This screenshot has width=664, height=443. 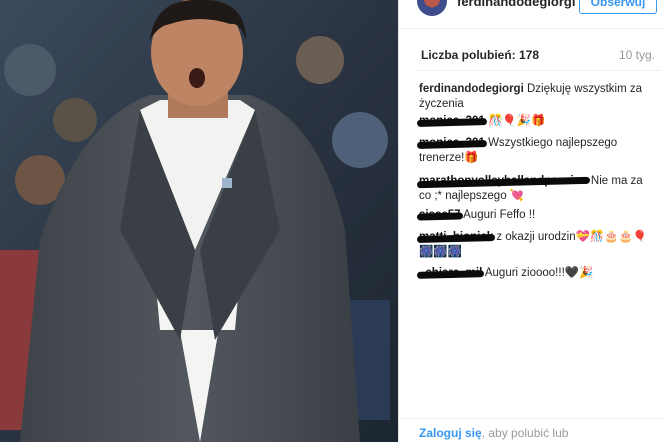 What do you see at coordinates (480, 55) in the screenshot?
I see `likes-count: Liczba polubień: 178` at bounding box center [480, 55].